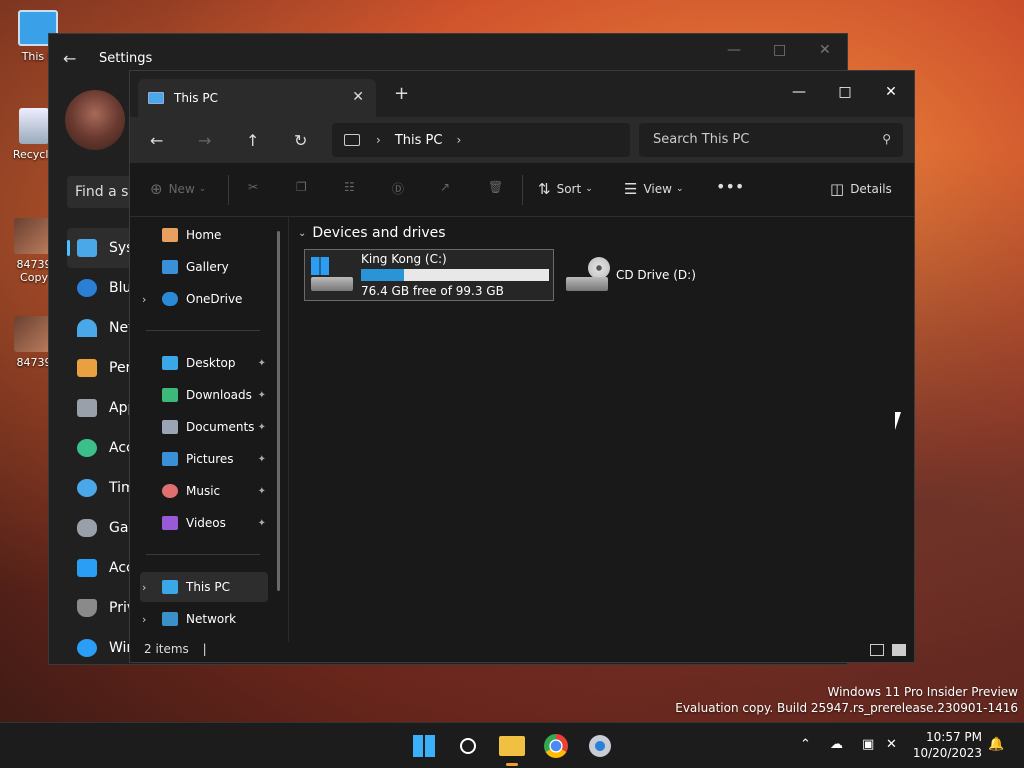 This screenshot has width=1024, height=768. I want to click on nav-label: Home, so click(204, 235).